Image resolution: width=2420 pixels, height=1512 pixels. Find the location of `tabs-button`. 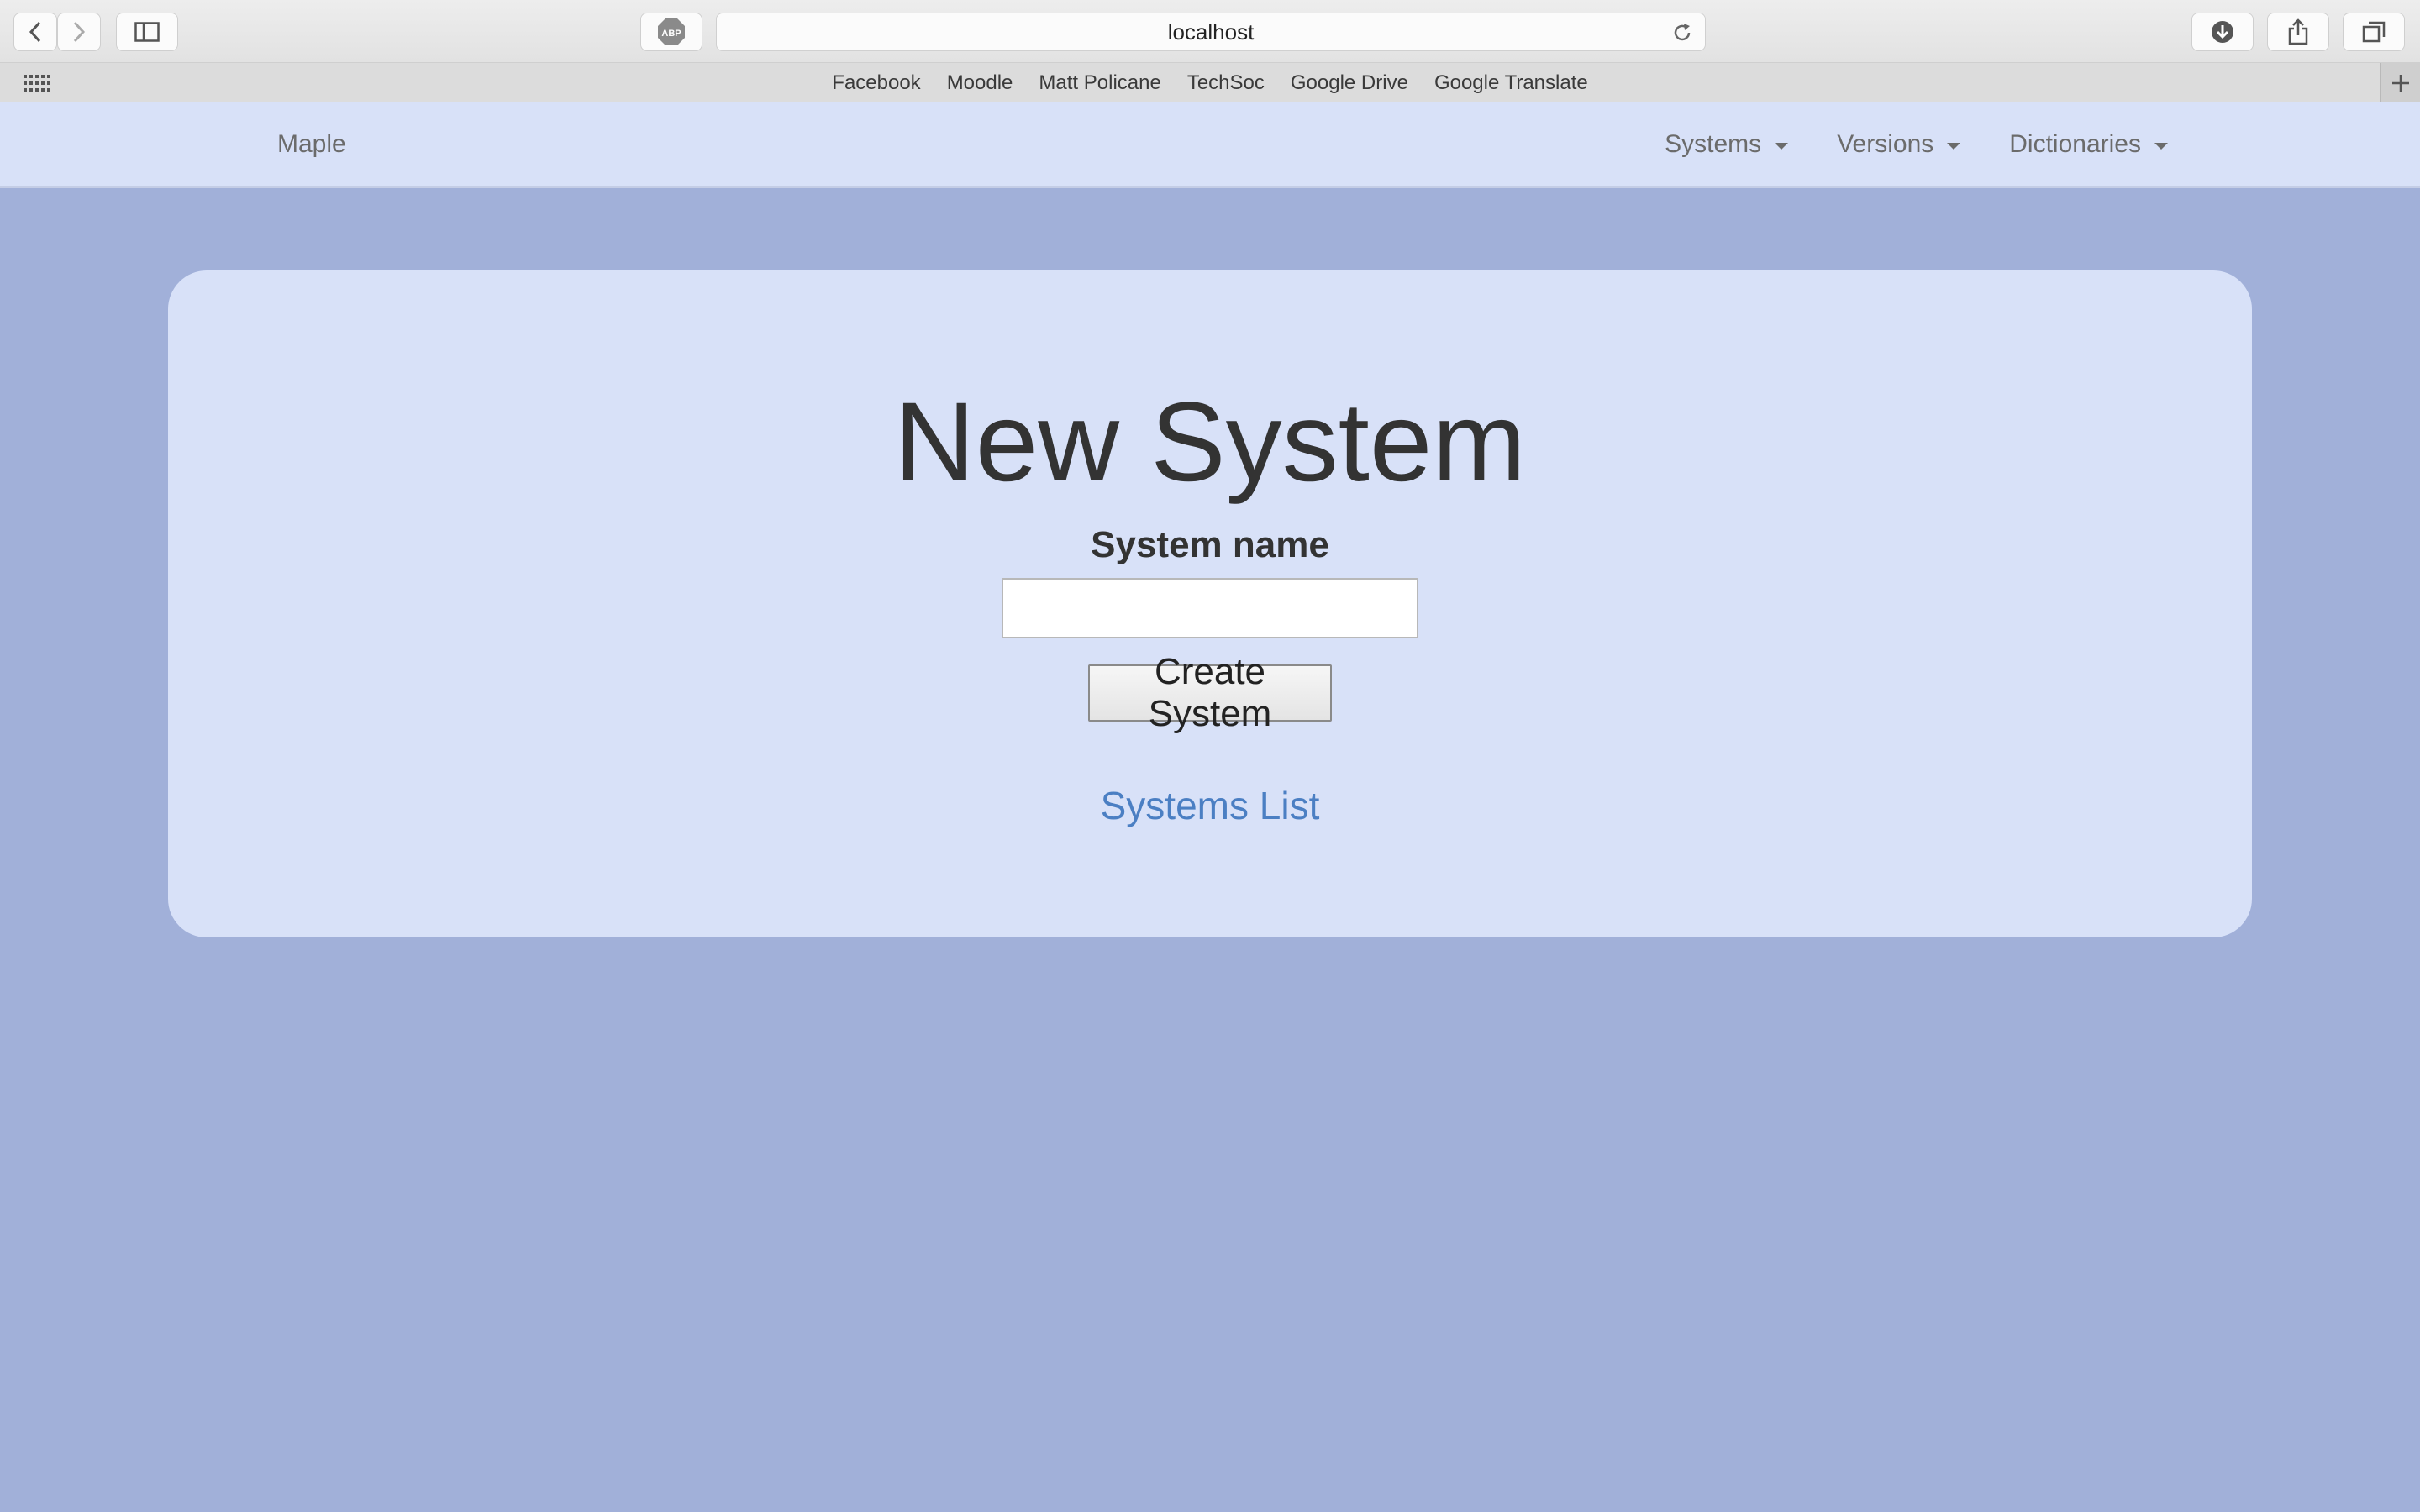

tabs-button is located at coordinates (2374, 32).